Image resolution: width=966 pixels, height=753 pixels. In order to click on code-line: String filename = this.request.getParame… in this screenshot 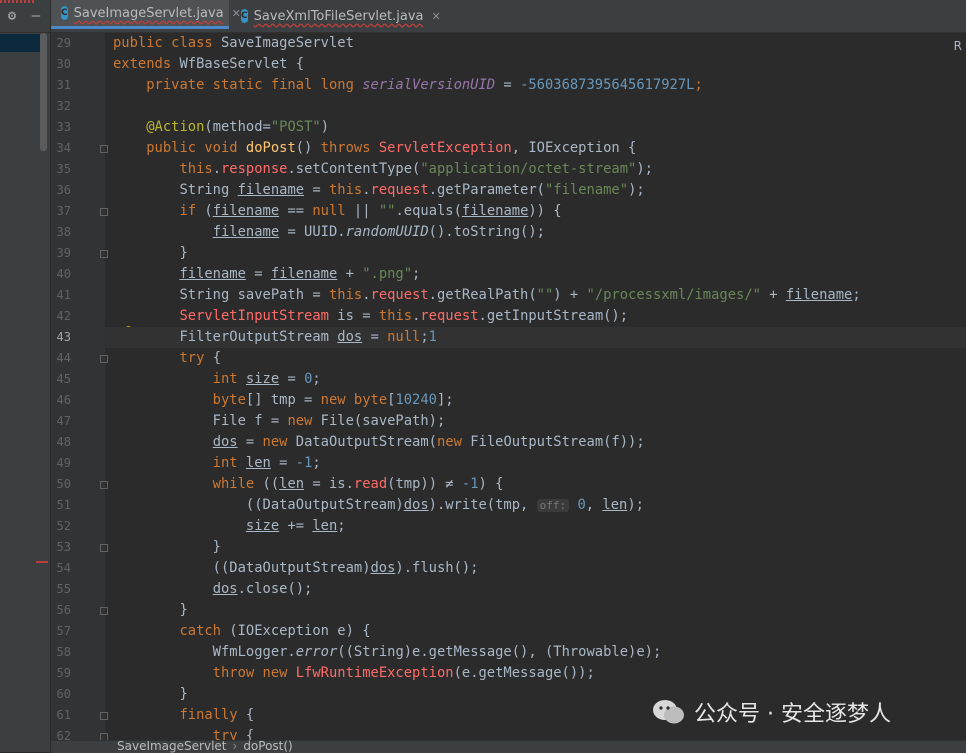, I will do `click(378, 190)`.